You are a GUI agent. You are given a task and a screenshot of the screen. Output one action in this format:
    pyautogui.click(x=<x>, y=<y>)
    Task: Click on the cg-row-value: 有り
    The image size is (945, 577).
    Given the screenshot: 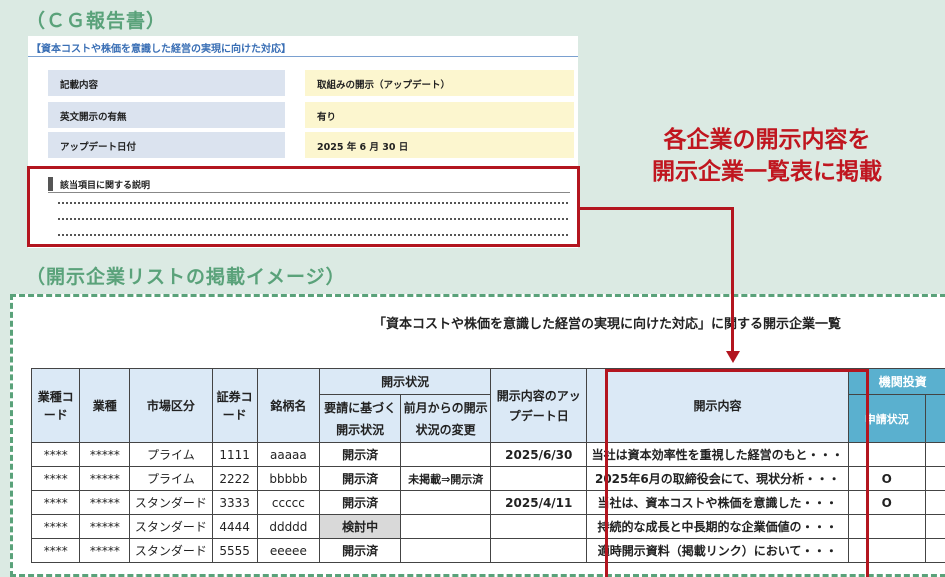 What is the action you would take?
    pyautogui.click(x=439, y=115)
    